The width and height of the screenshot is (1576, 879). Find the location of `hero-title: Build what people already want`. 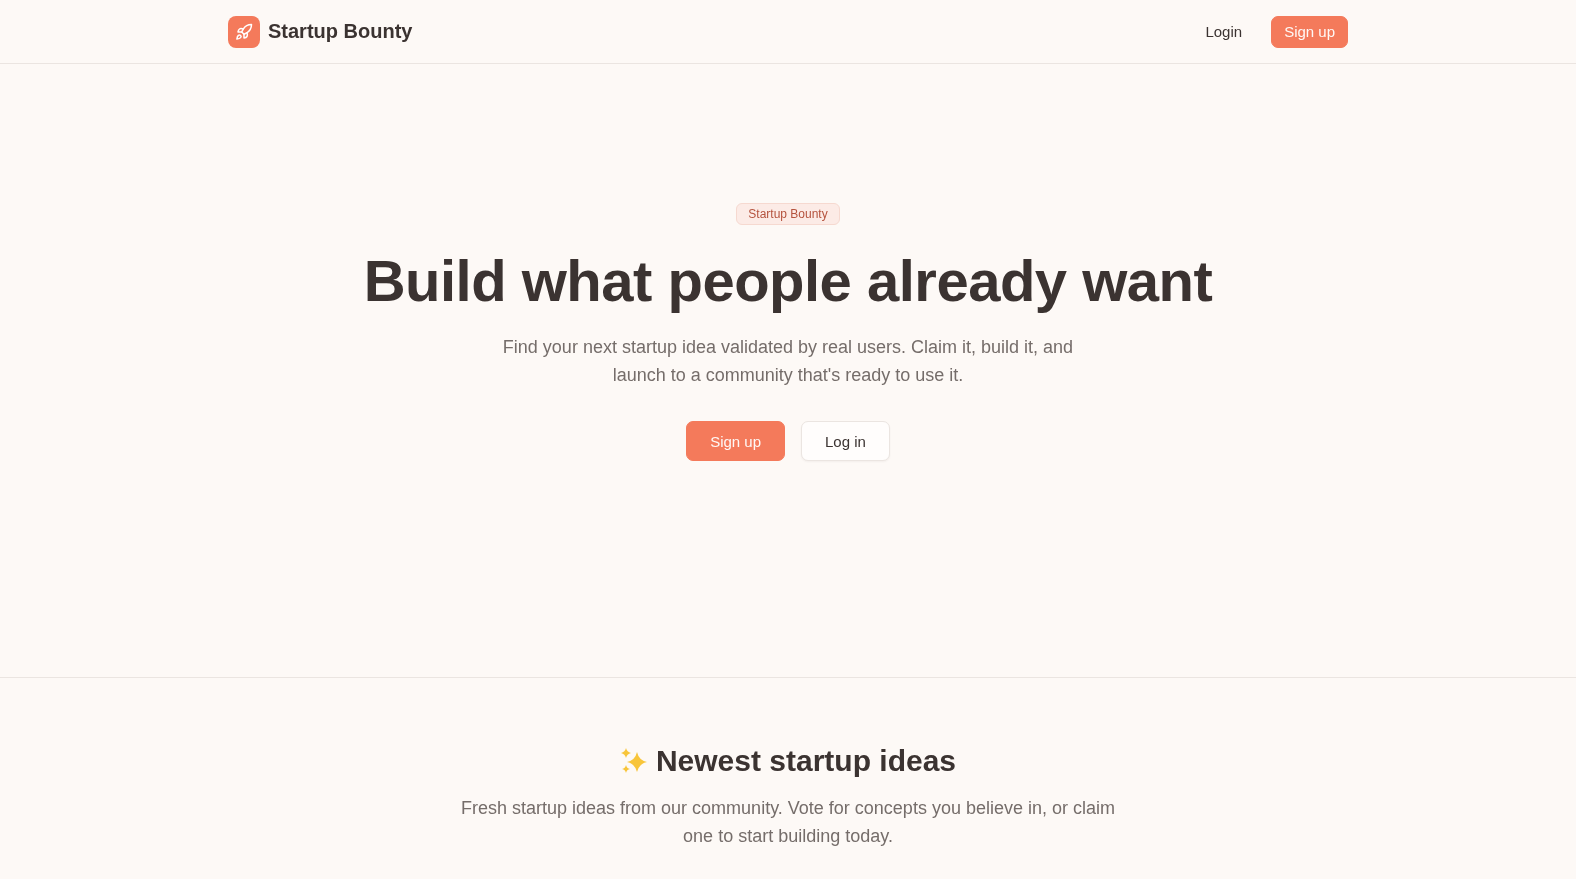

hero-title: Build what people already want is located at coordinates (788, 281).